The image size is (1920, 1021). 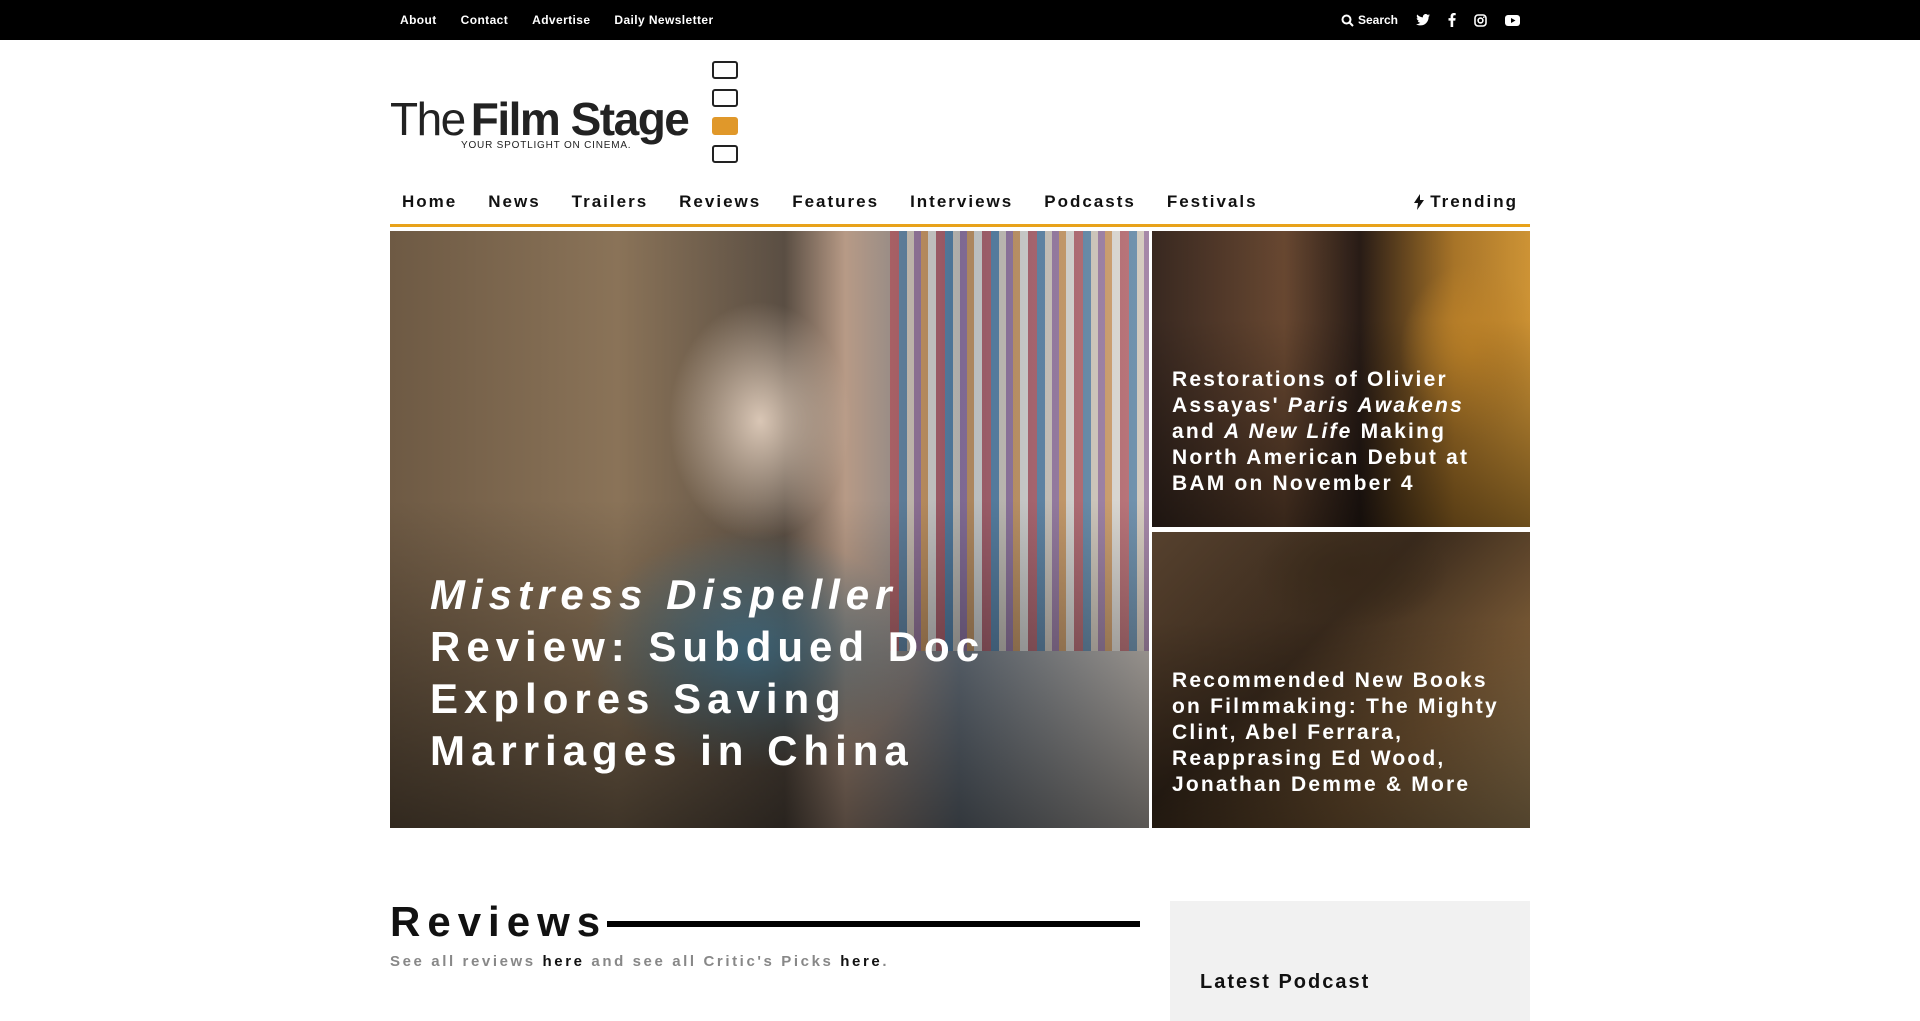 What do you see at coordinates (873, 924) in the screenshot?
I see `reviews-divider` at bounding box center [873, 924].